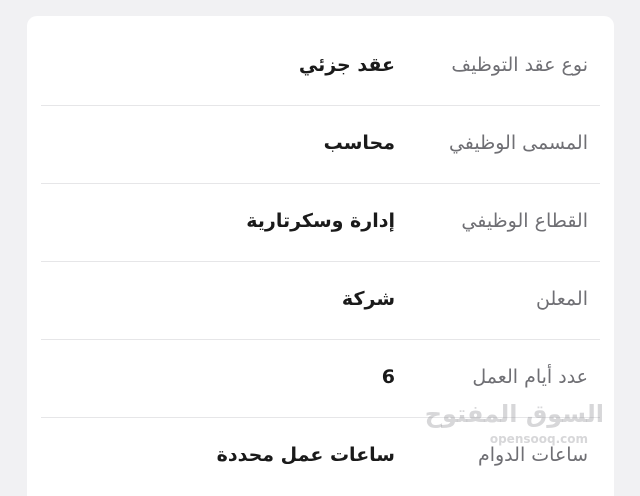  What do you see at coordinates (562, 299) in the screenshot?
I see `detail-label: المعلن` at bounding box center [562, 299].